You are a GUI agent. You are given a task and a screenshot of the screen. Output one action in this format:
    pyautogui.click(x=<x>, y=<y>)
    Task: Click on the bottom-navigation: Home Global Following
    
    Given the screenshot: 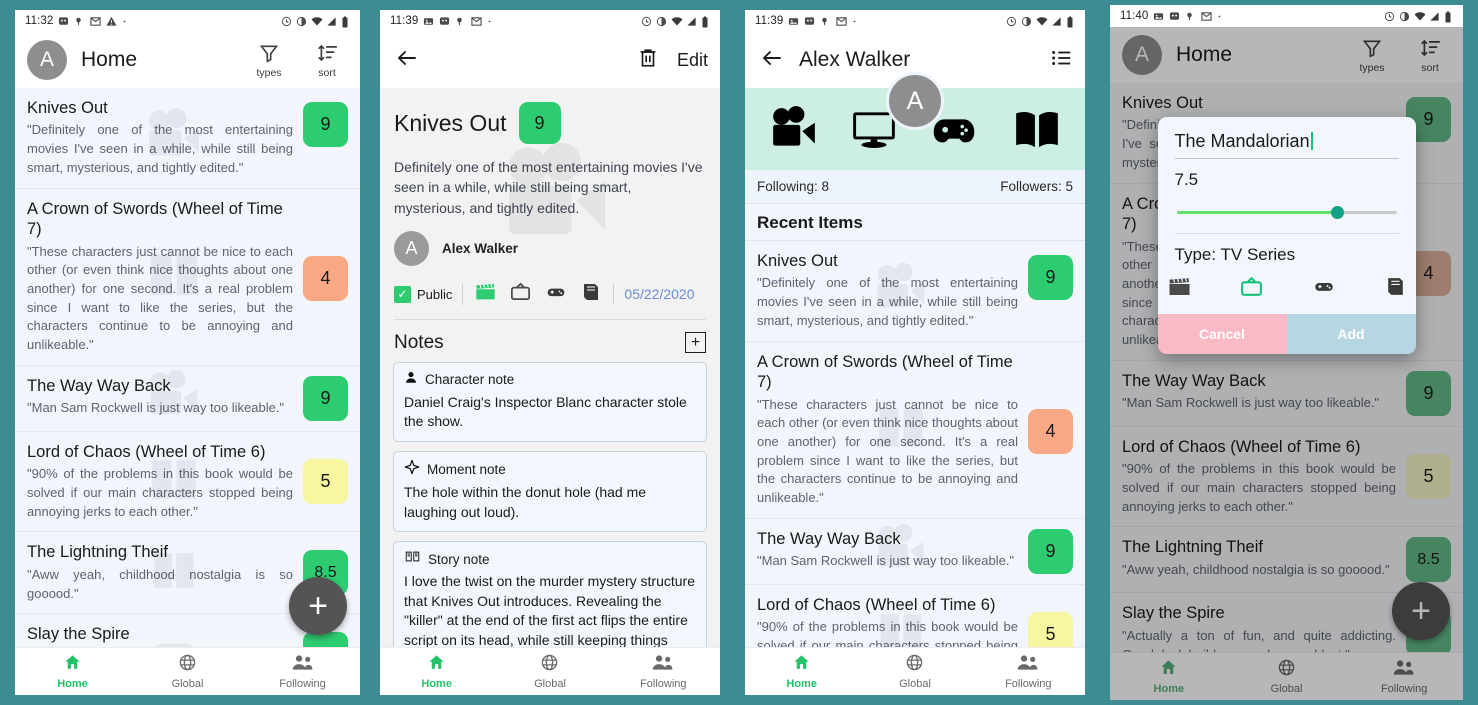 What is the action you would take?
    pyautogui.click(x=187, y=671)
    